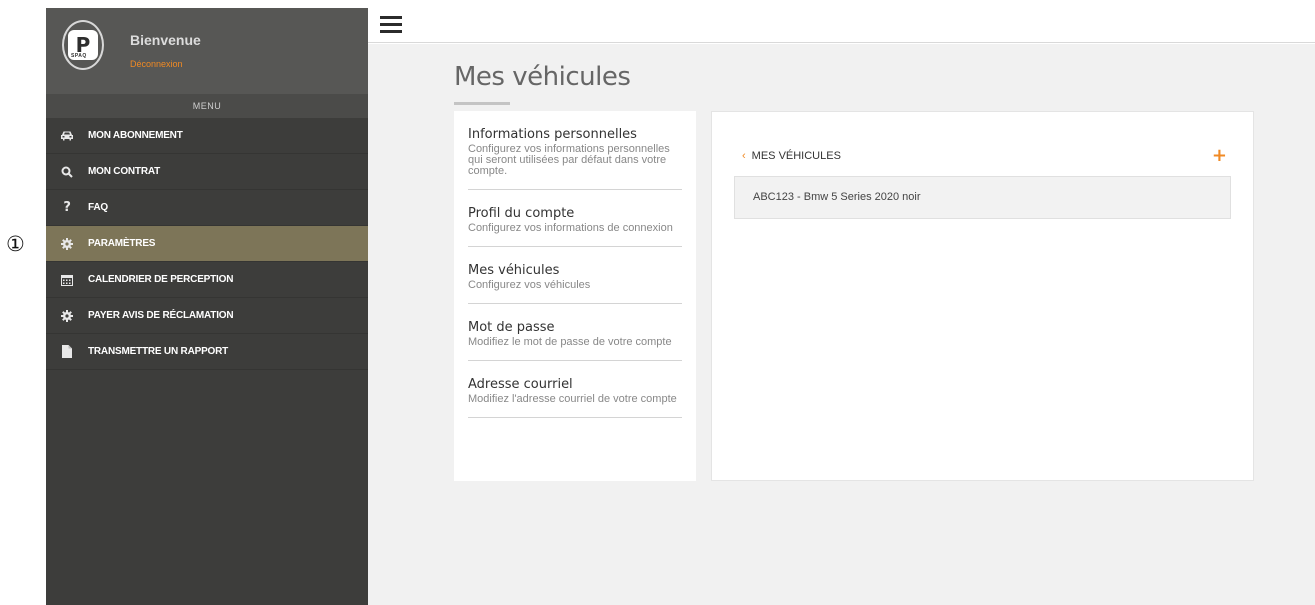 The width and height of the screenshot is (1315, 605). I want to click on sidebar-item-label: TRANSMETTRE UN RAPPORT, so click(158, 351).